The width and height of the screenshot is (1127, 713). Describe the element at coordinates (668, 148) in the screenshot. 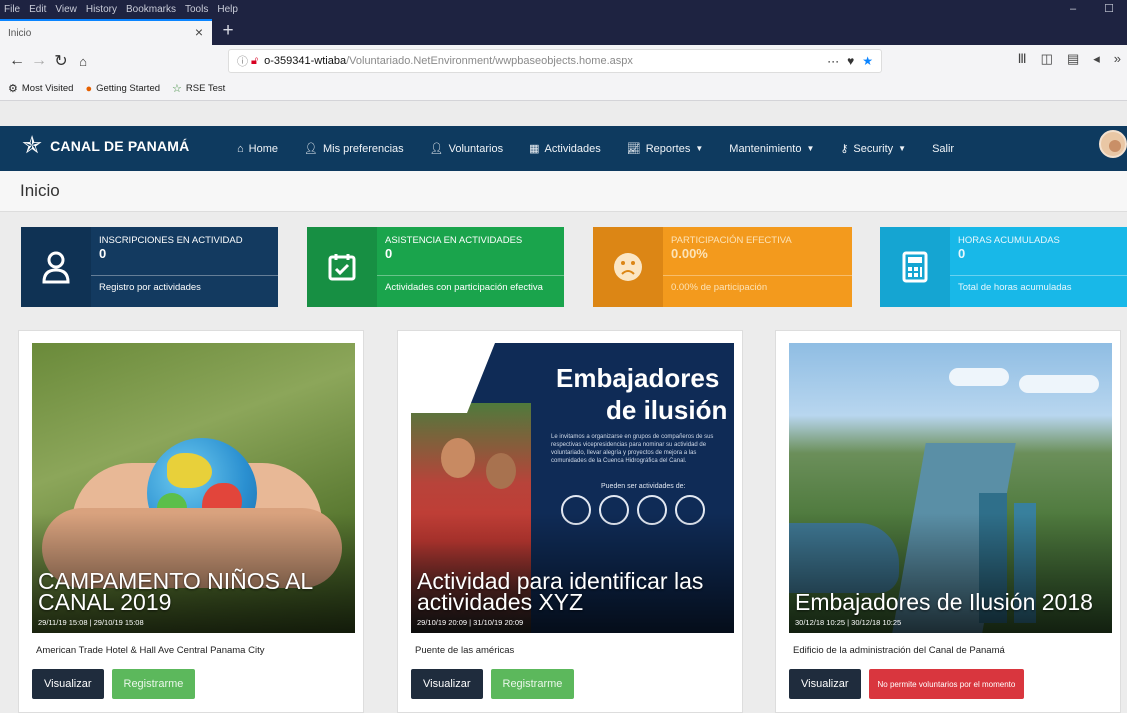

I see `nav-label: Reportes` at that location.